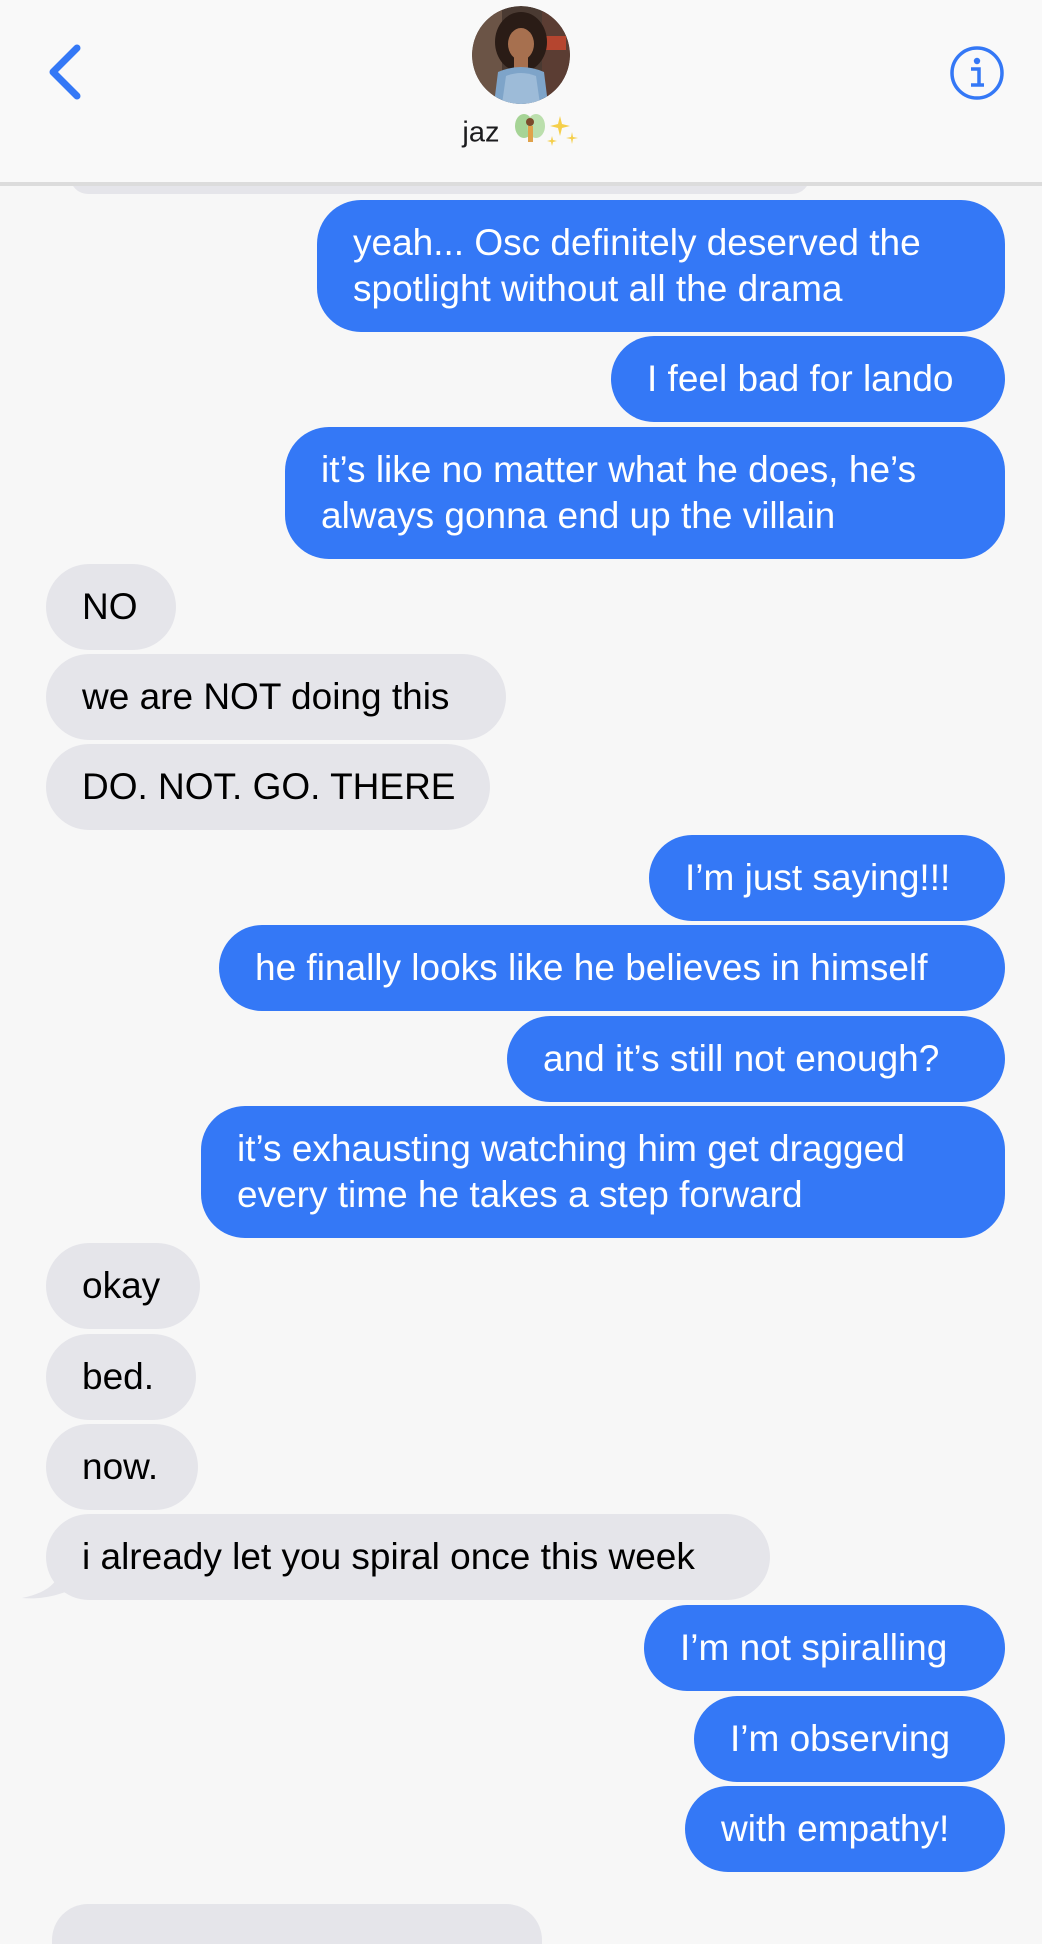 Image resolution: width=1042 pixels, height=1944 pixels. Describe the element at coordinates (268, 787) in the screenshot. I see `message-bubble-received: DO. NOT. GO. THERE` at that location.